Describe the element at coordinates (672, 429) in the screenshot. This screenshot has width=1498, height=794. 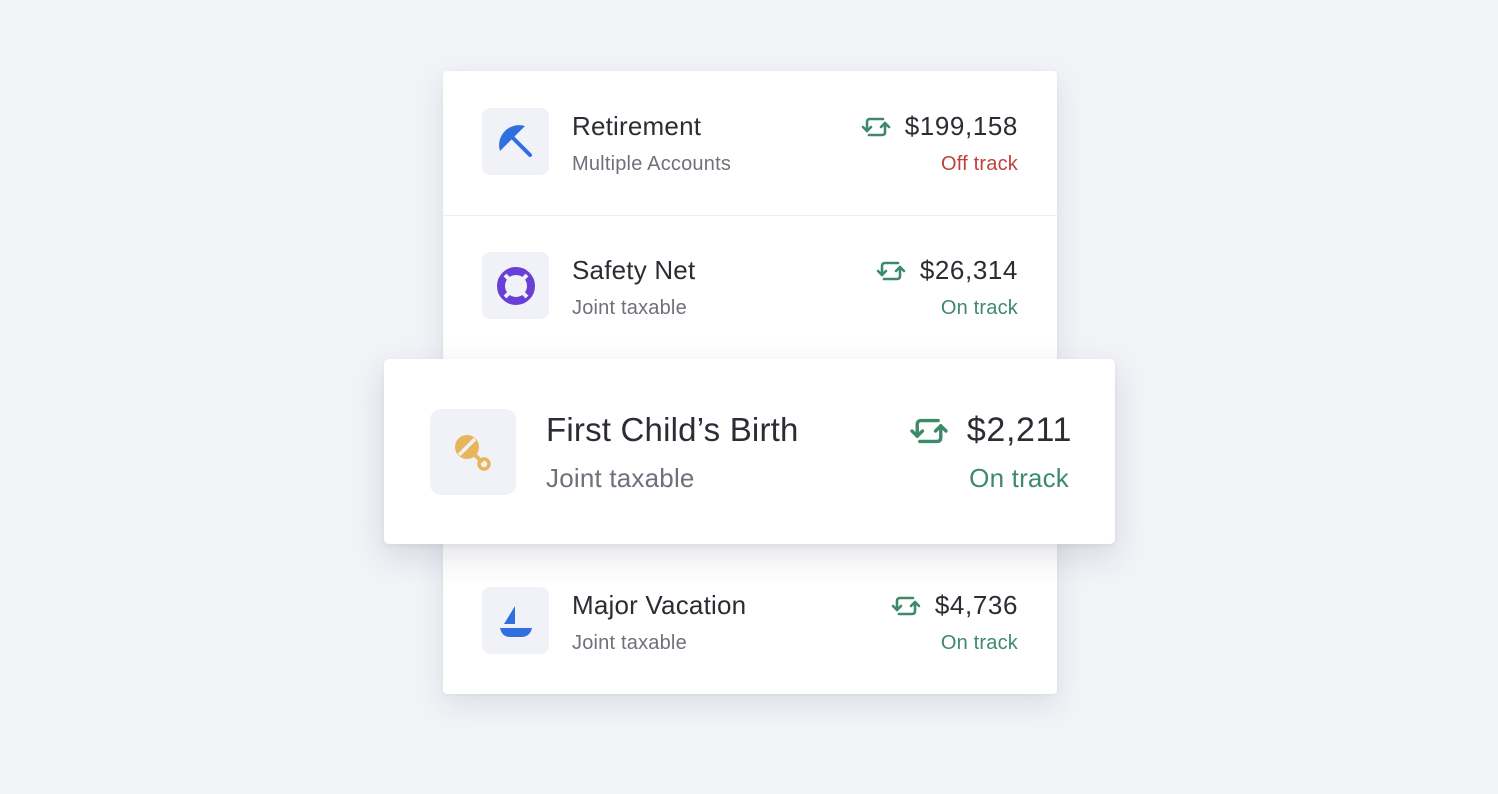
I see `goal-title: First Child’s Birth` at that location.